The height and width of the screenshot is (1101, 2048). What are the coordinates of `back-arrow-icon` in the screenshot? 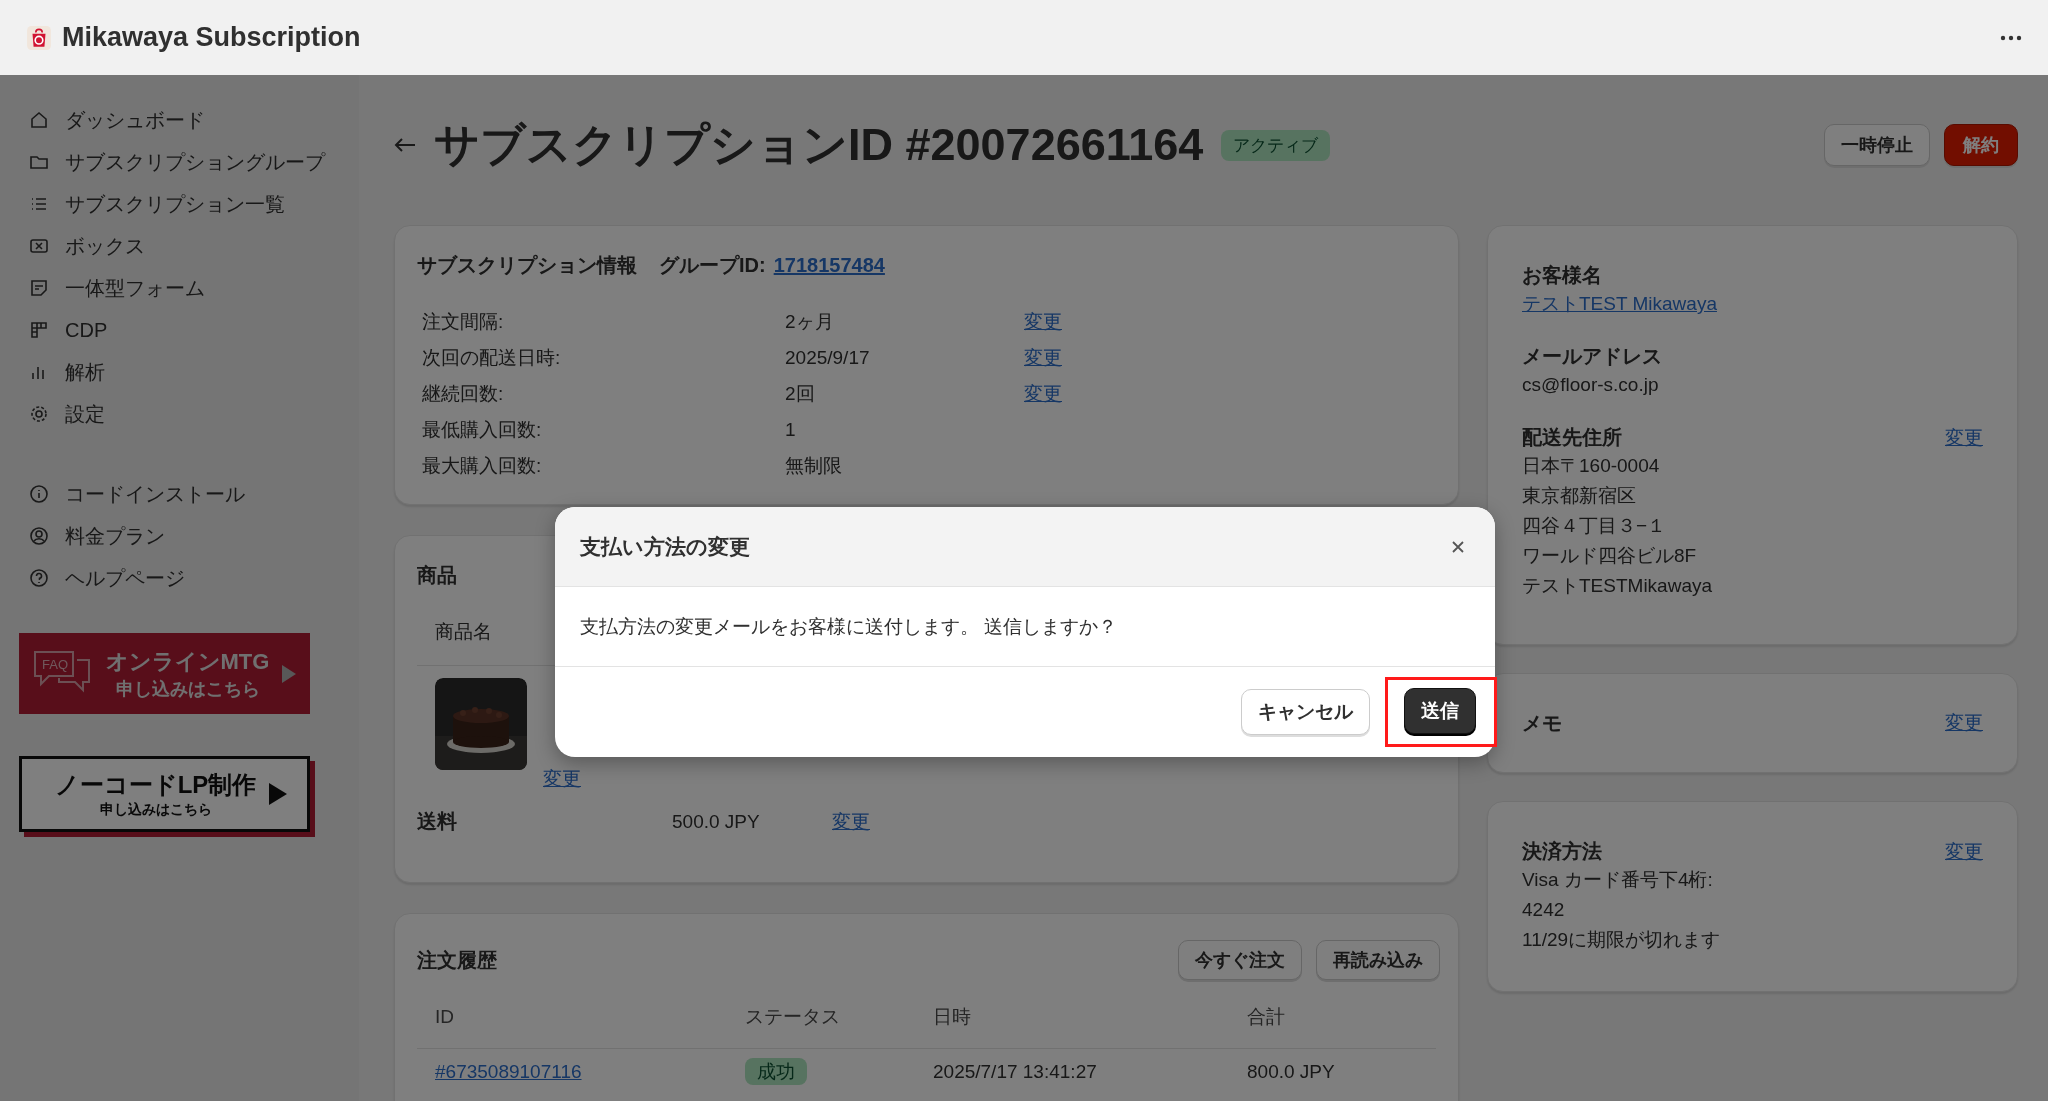 It's located at (405, 145).